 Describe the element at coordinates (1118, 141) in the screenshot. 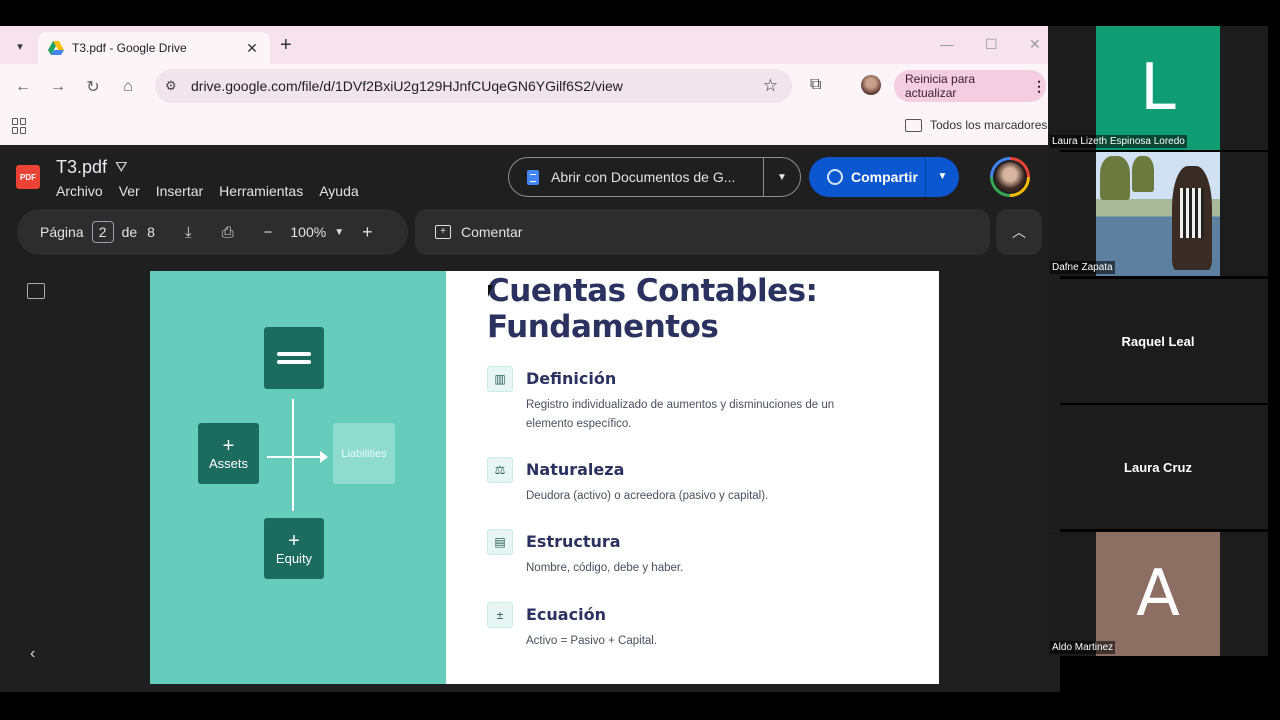

I see `participant-name: Laura Lizeth Espinosa Loredo` at that location.